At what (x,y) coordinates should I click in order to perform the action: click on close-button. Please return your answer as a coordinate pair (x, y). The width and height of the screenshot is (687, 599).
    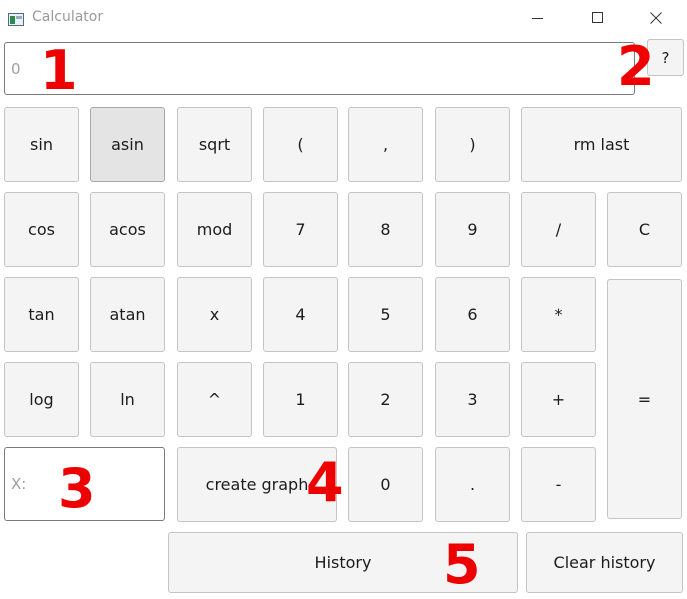
    Looking at the image, I should click on (656, 18).